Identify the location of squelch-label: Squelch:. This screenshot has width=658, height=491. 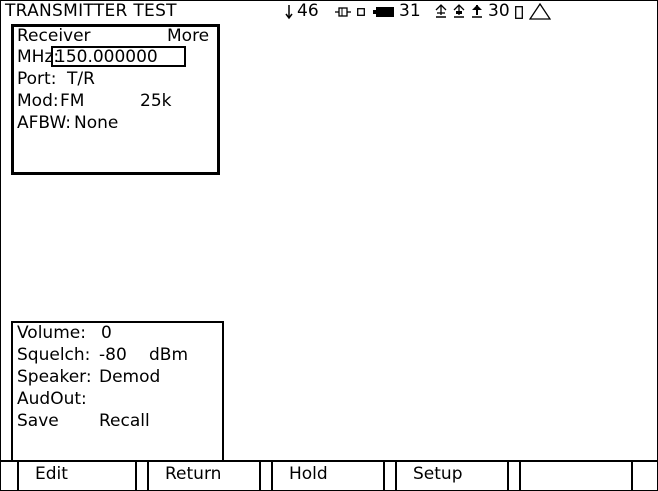
(54, 355).